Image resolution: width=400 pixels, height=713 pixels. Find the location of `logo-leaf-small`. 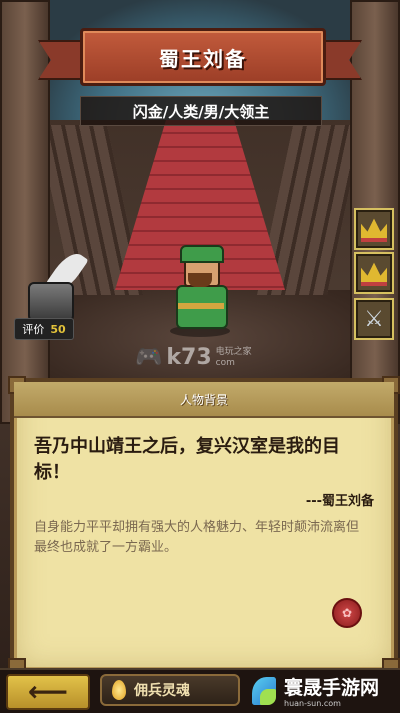

logo-leaf-small is located at coordinates (268, 697).